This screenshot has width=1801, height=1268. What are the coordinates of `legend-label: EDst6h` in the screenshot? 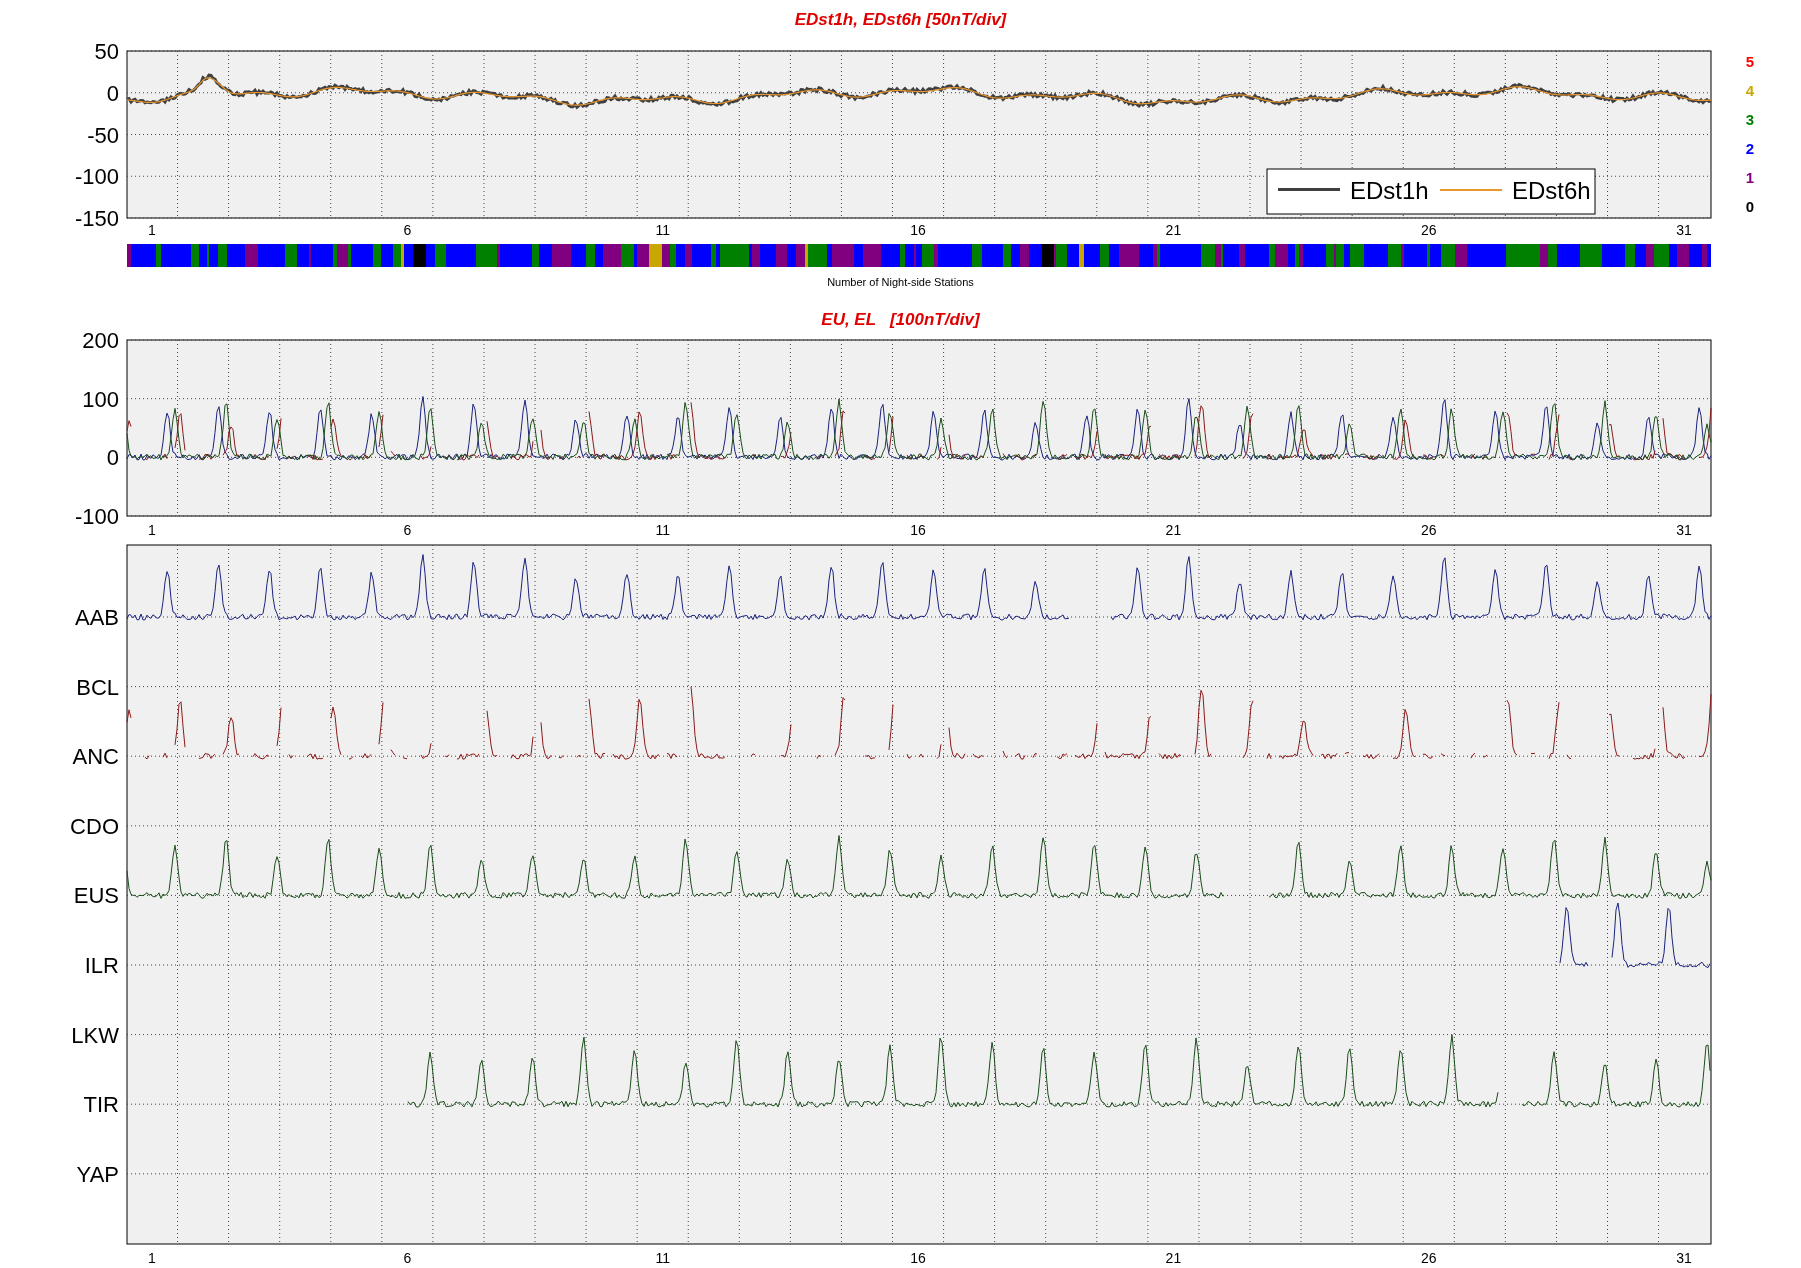 It's located at (1551, 190).